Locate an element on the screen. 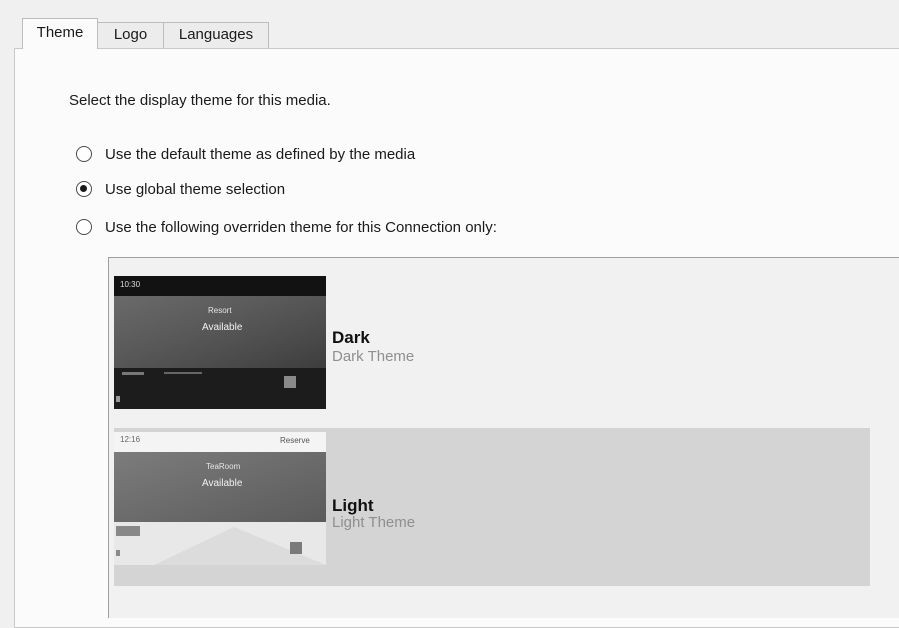  tab-languages: Languages is located at coordinates (216, 35).